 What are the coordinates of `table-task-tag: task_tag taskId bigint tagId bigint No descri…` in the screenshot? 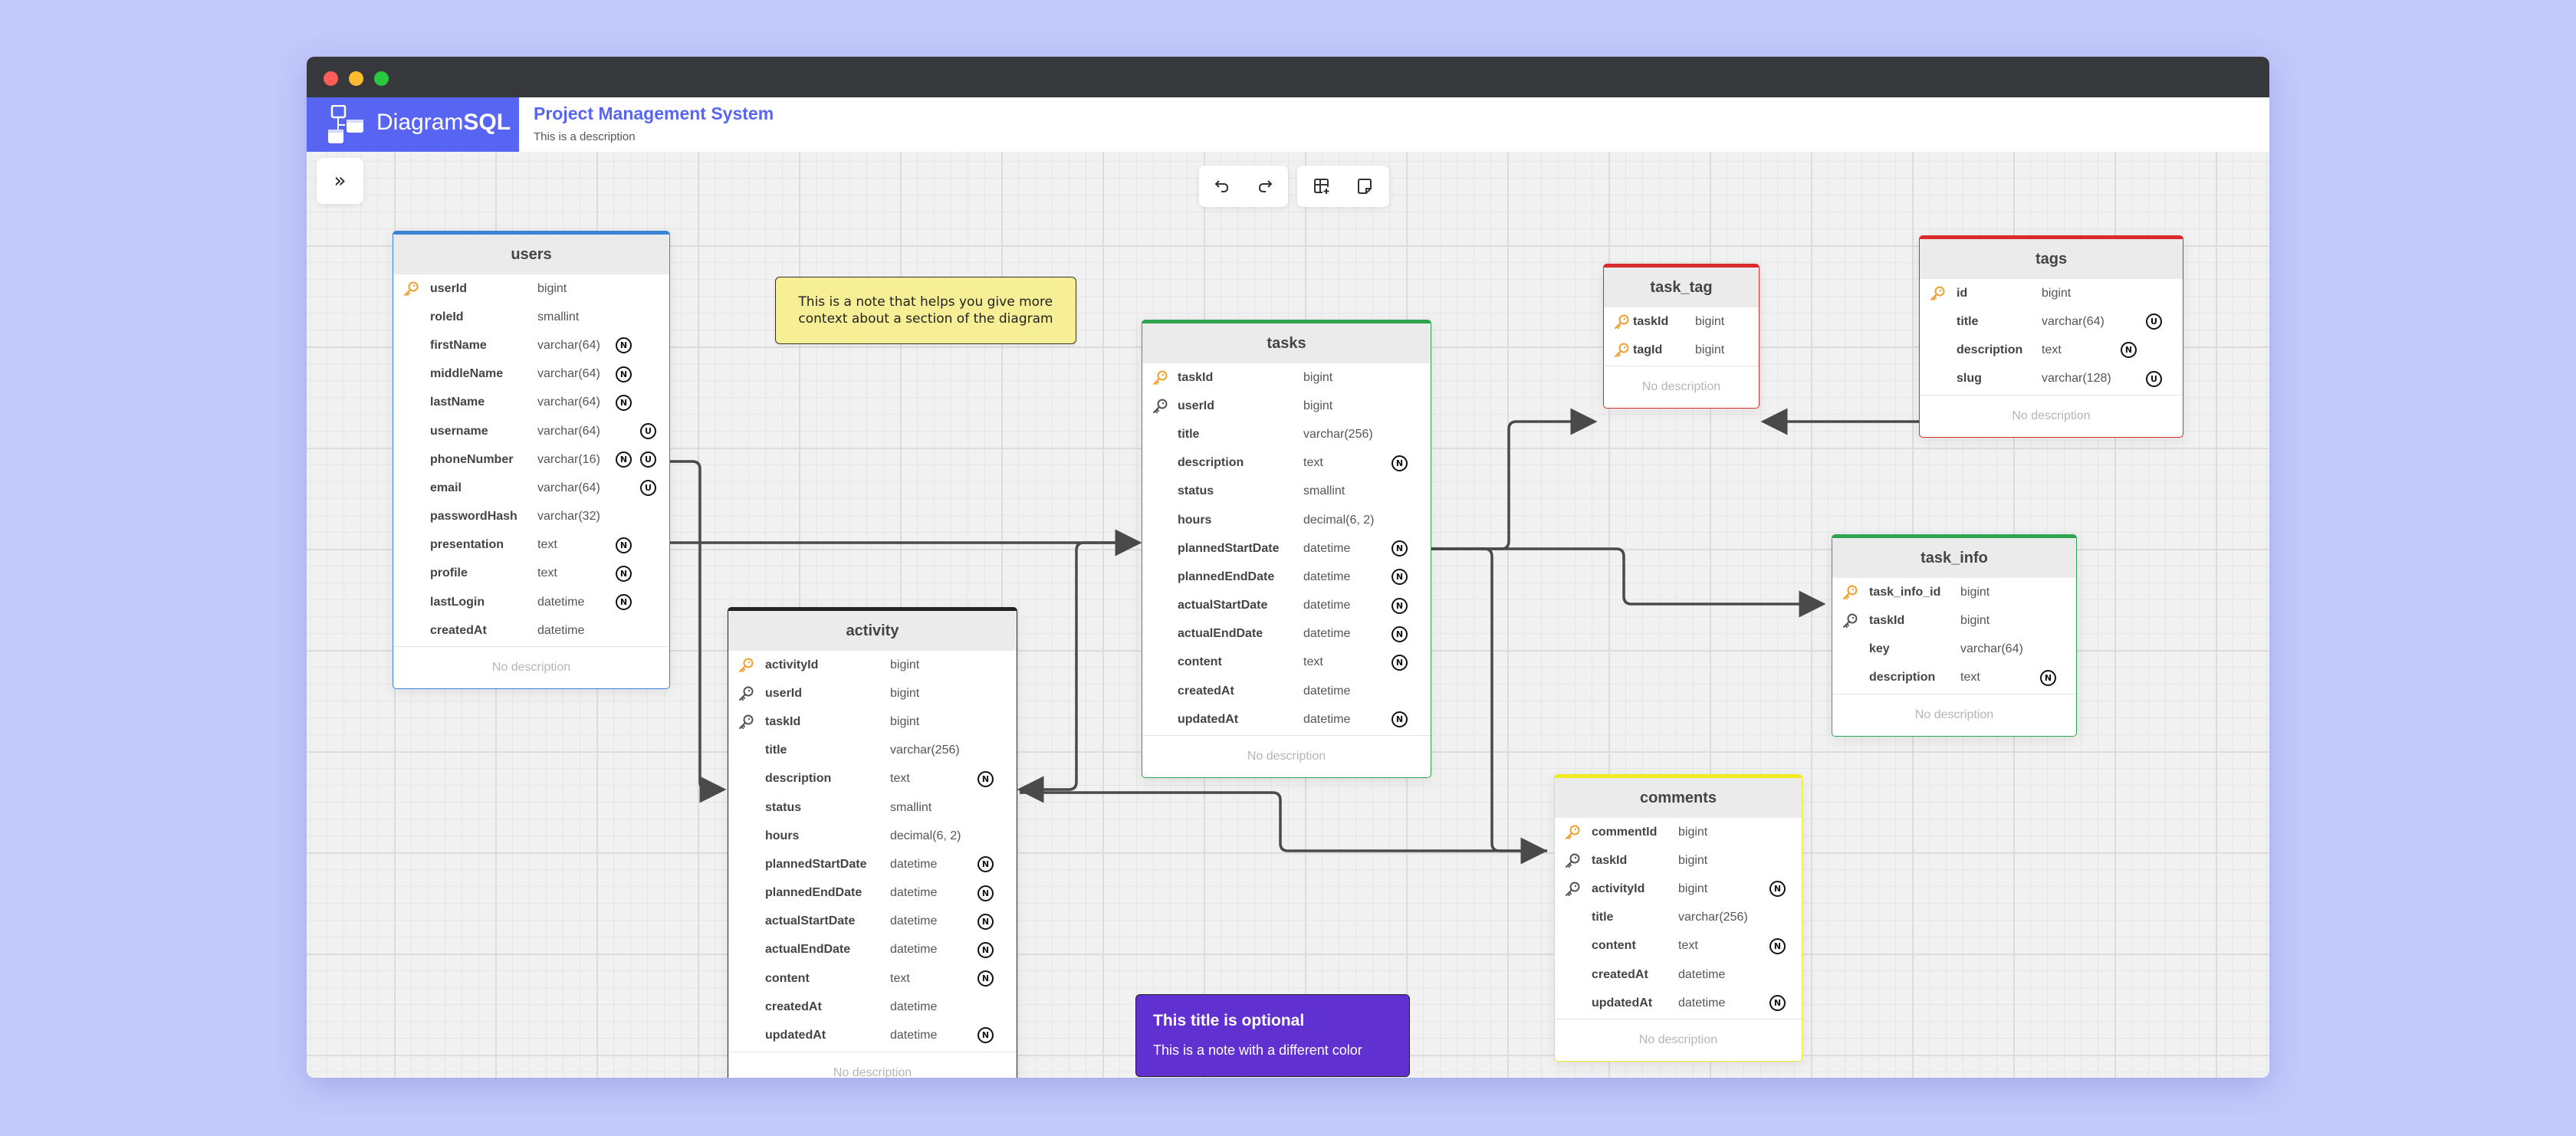 It's located at (1682, 337).